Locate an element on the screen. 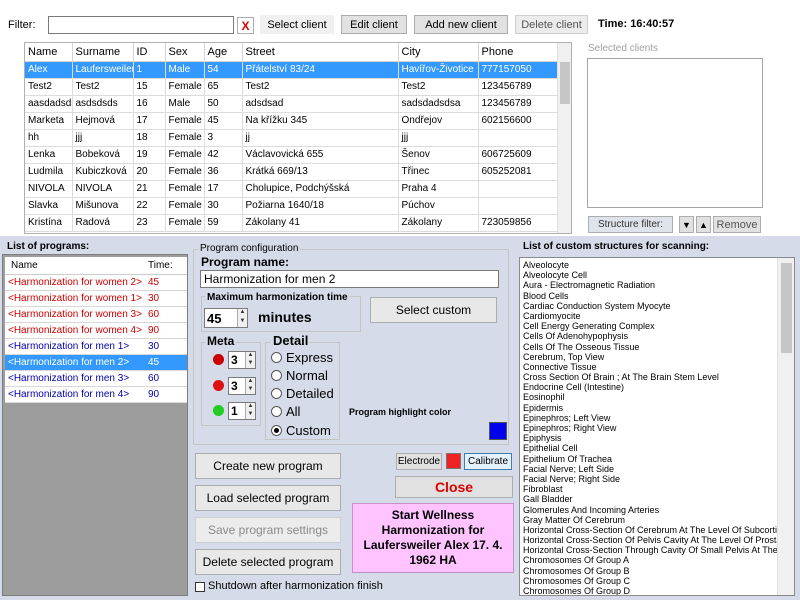  calibrate-button: Calibrate is located at coordinates (488, 461).